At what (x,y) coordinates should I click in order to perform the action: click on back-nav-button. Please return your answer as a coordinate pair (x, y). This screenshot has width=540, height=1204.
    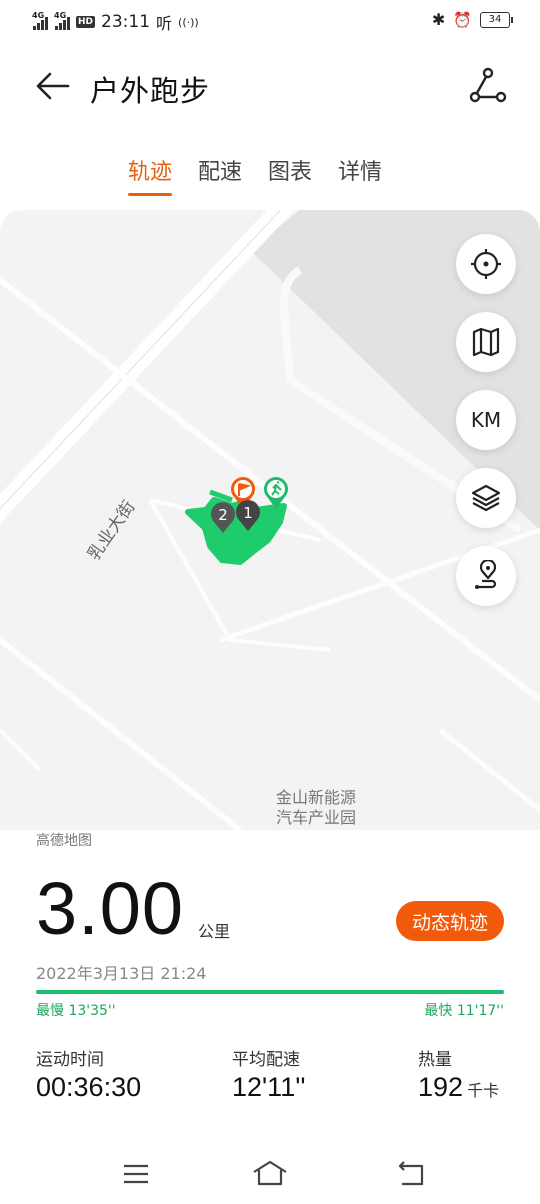
    Looking at the image, I should click on (412, 1174).